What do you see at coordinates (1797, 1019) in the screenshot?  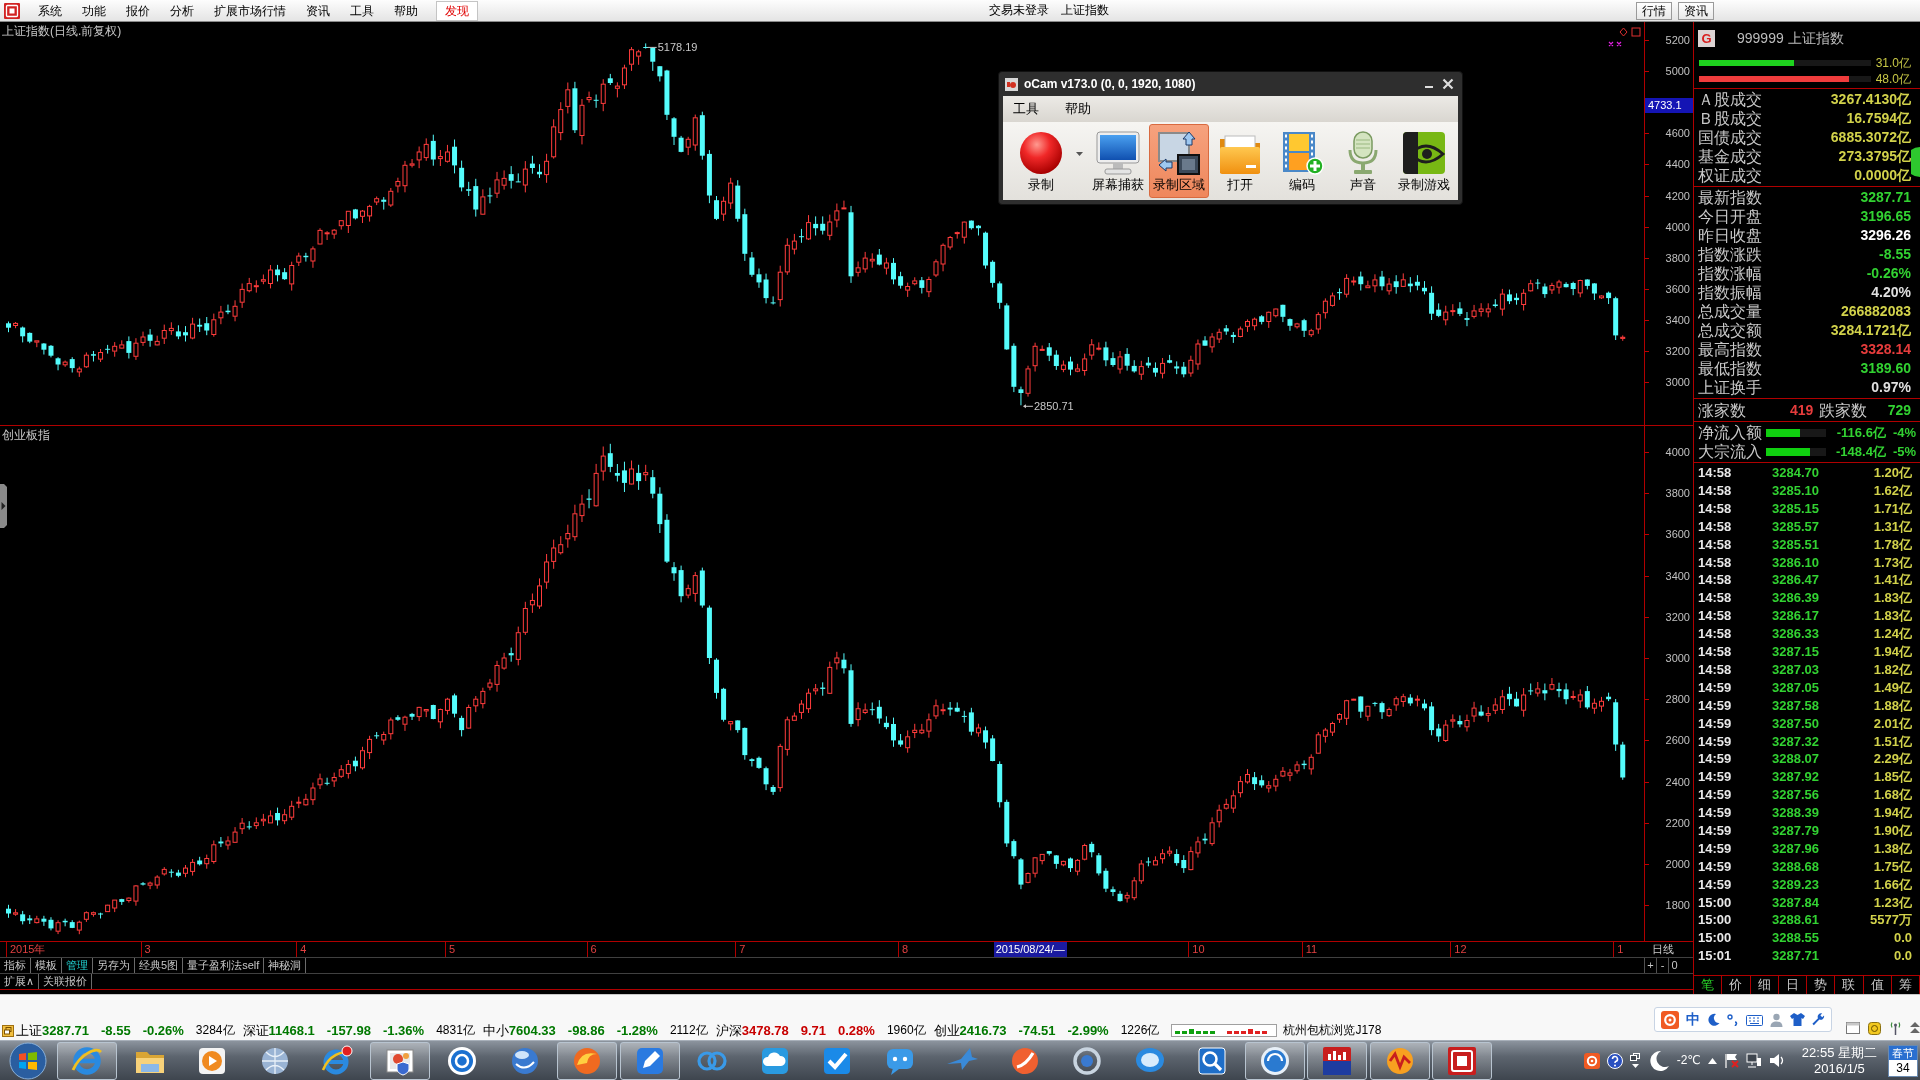 I see `shirt-icon` at bounding box center [1797, 1019].